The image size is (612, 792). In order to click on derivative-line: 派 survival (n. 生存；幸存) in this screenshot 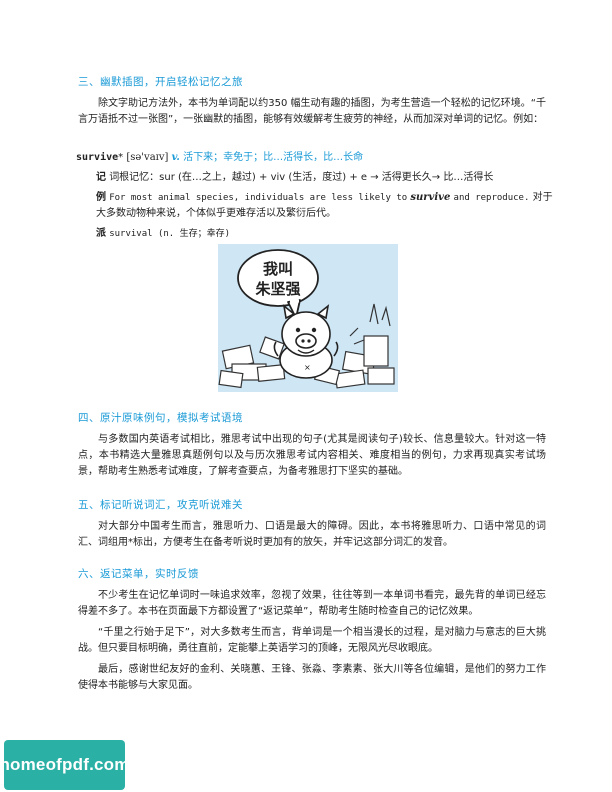, I will do `click(163, 234)`.